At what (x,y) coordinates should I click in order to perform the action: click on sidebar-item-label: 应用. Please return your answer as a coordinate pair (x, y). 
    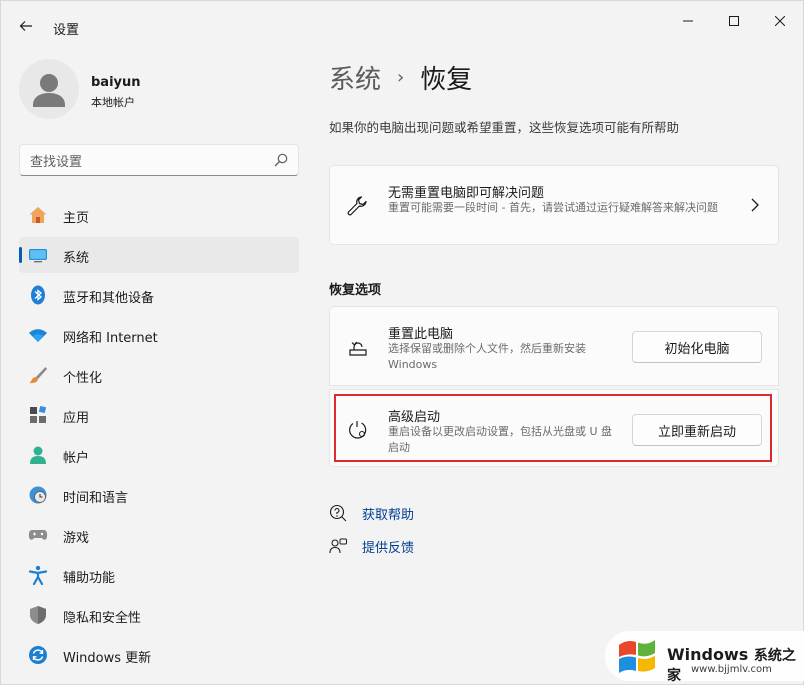
    Looking at the image, I should click on (76, 418).